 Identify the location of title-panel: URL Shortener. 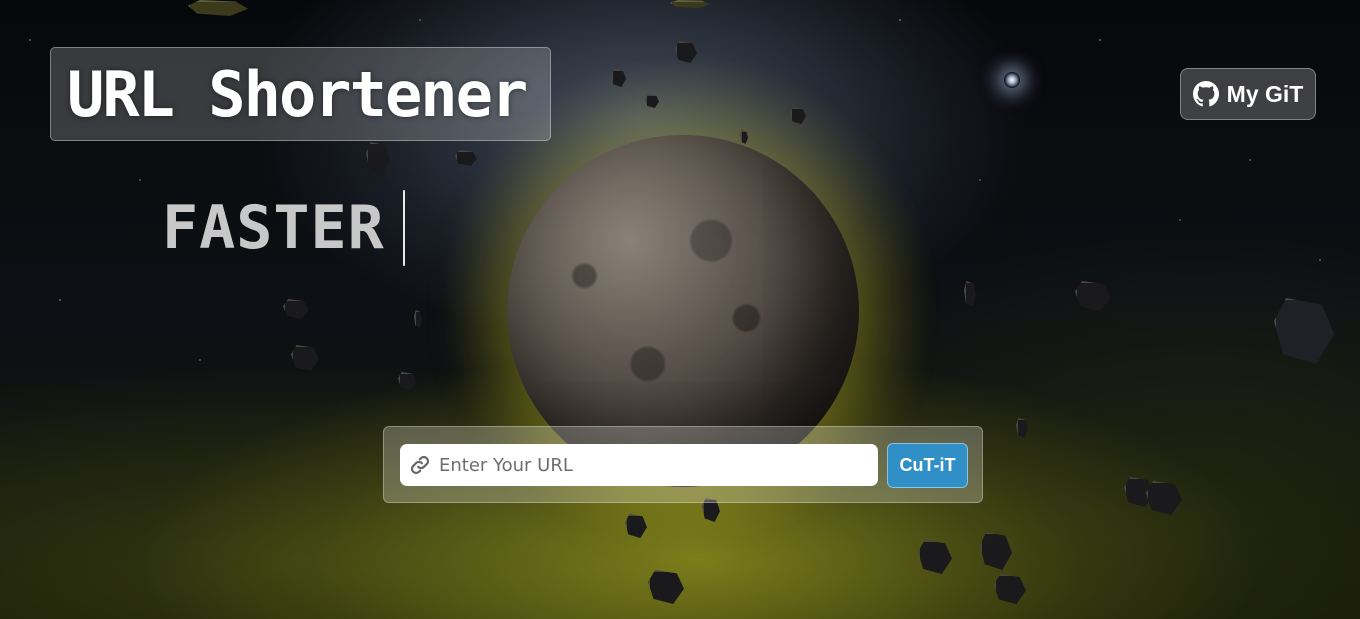
(300, 94).